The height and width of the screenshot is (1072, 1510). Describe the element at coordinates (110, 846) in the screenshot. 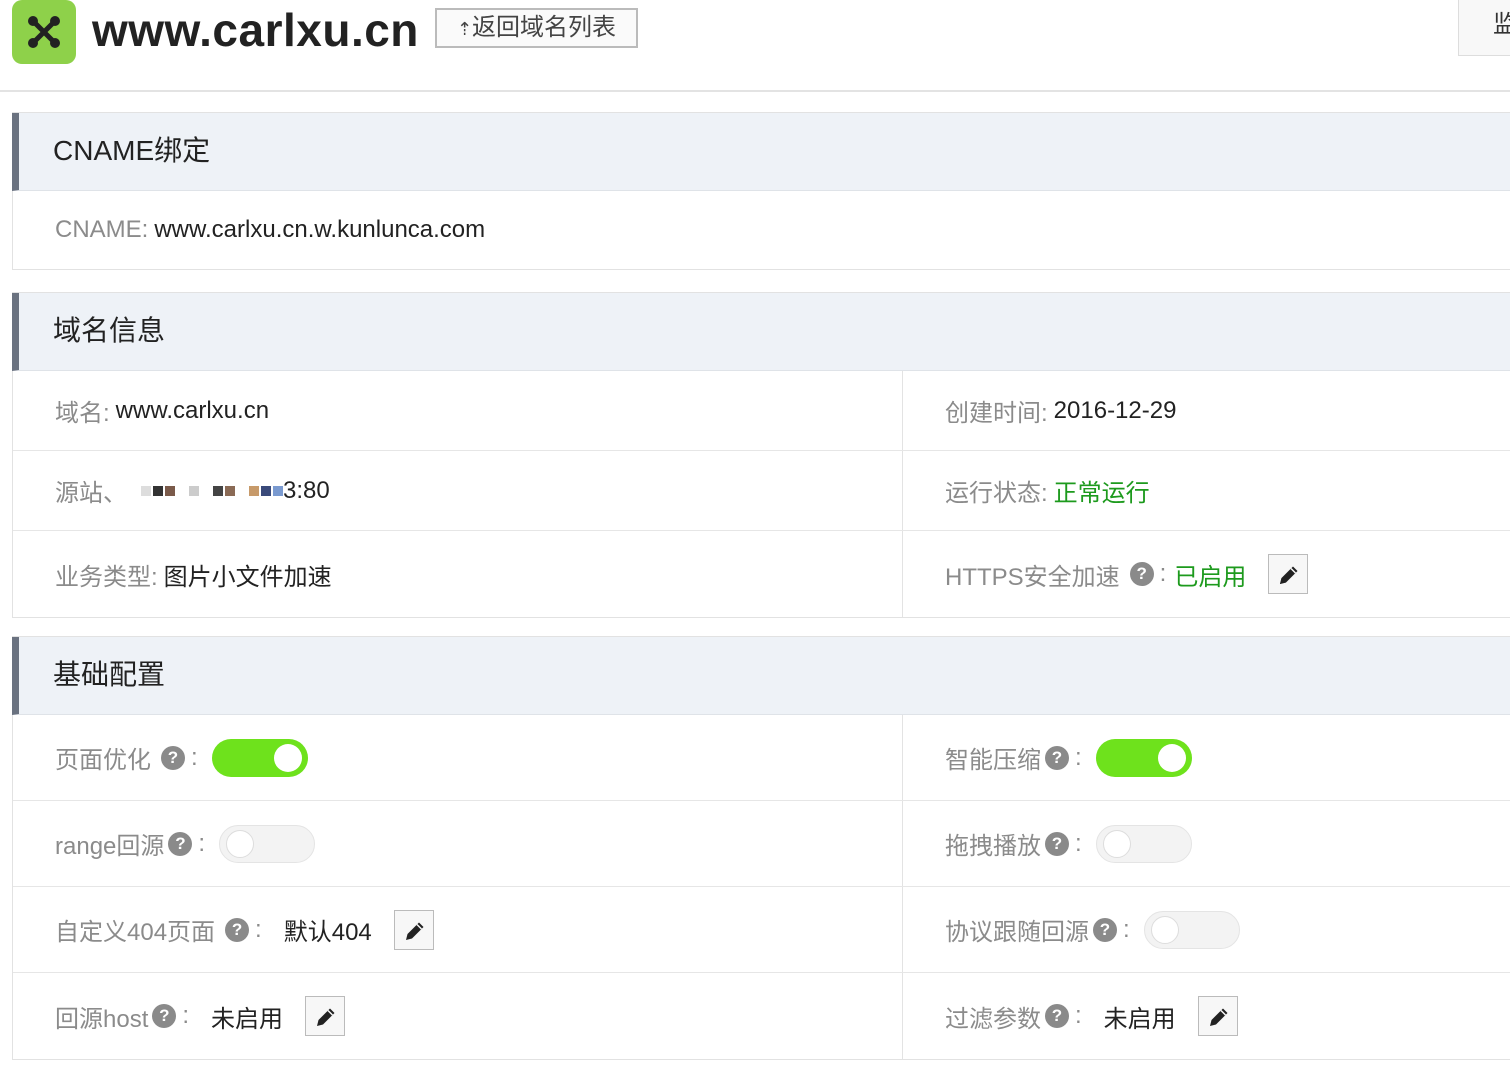

I see `range-origin-label: range回源` at that location.